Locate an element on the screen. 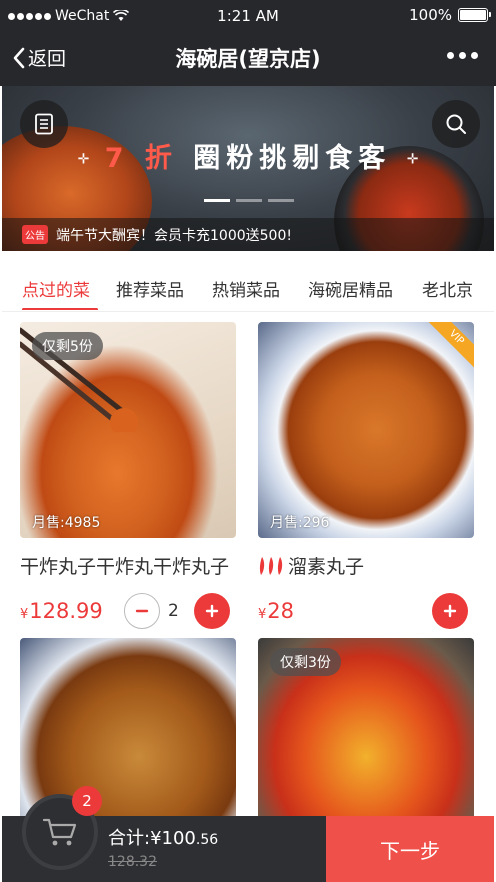  document-icon is located at coordinates (44, 124).